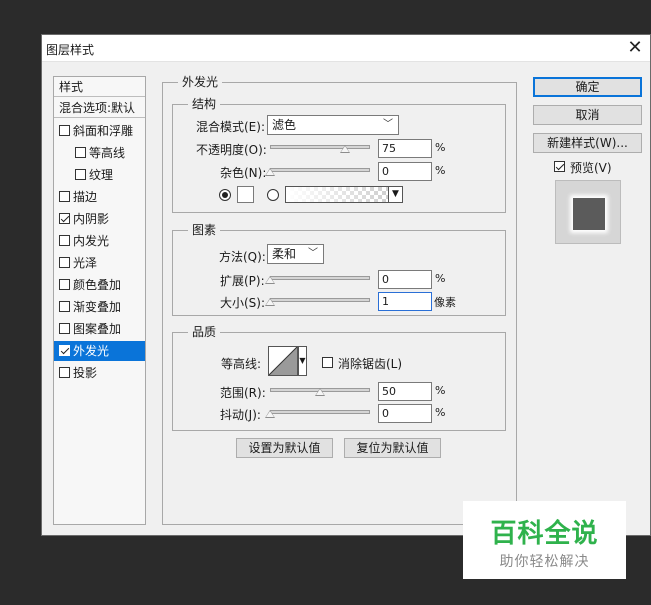  Describe the element at coordinates (445, 302) in the screenshot. I see `size-pixels-unit: 像素` at that location.